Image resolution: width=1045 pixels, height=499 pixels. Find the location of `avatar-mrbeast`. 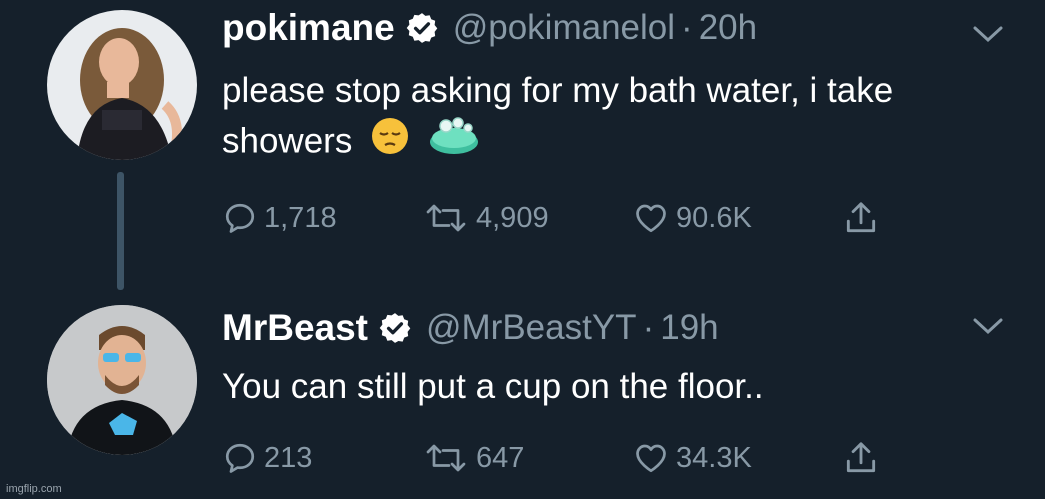

avatar-mrbeast is located at coordinates (122, 380).